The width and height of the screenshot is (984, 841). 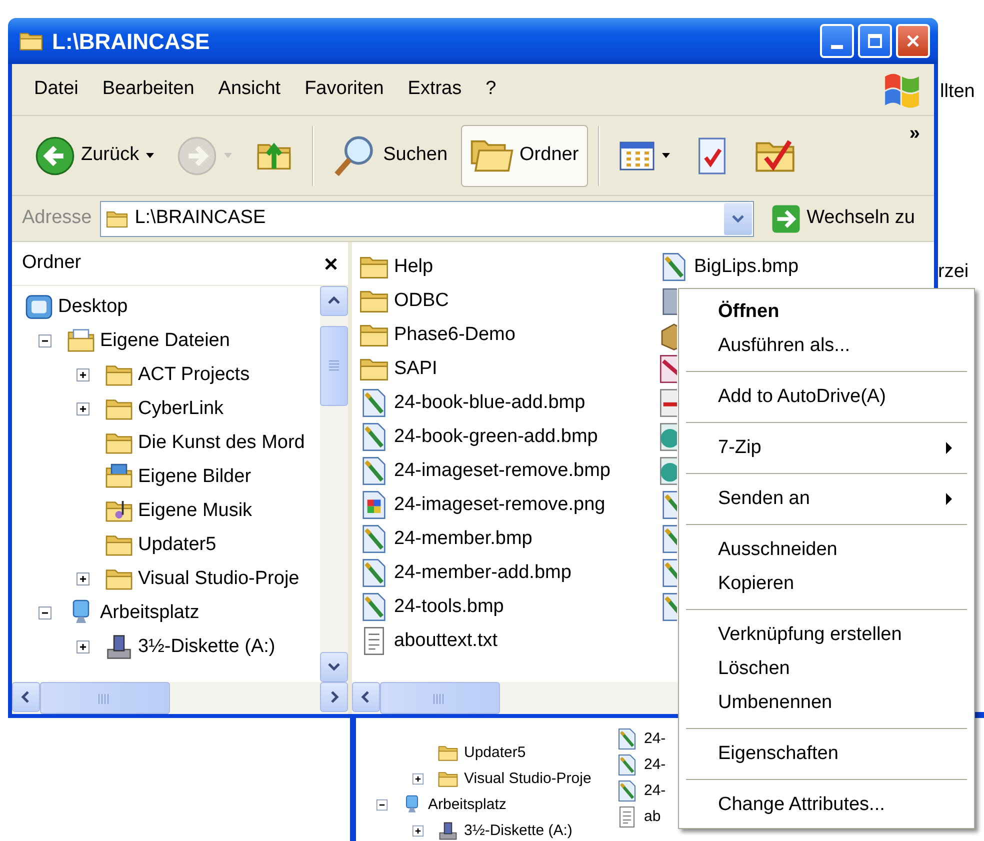 What do you see at coordinates (483, 573) in the screenshot?
I see `file-name: 24-member-add.bmp` at bounding box center [483, 573].